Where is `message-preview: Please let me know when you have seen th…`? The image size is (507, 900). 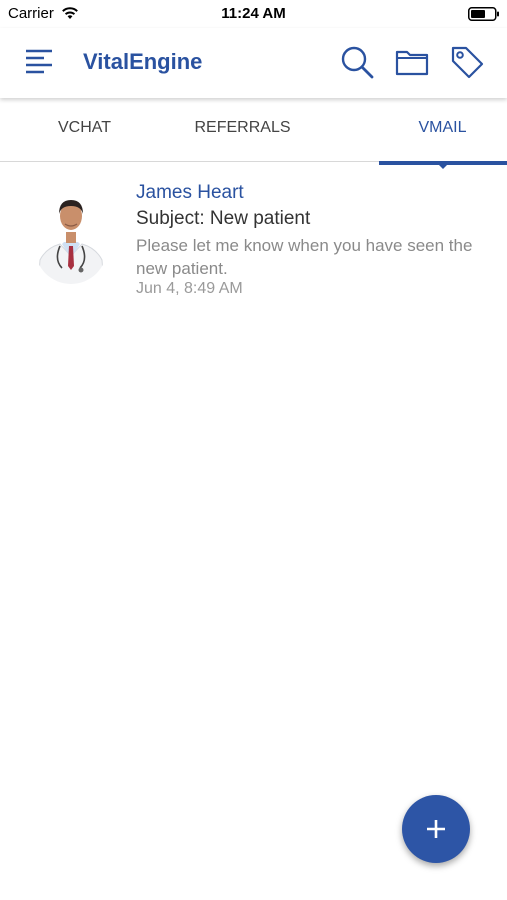 message-preview: Please let me know when you have seen th… is located at coordinates (304, 257).